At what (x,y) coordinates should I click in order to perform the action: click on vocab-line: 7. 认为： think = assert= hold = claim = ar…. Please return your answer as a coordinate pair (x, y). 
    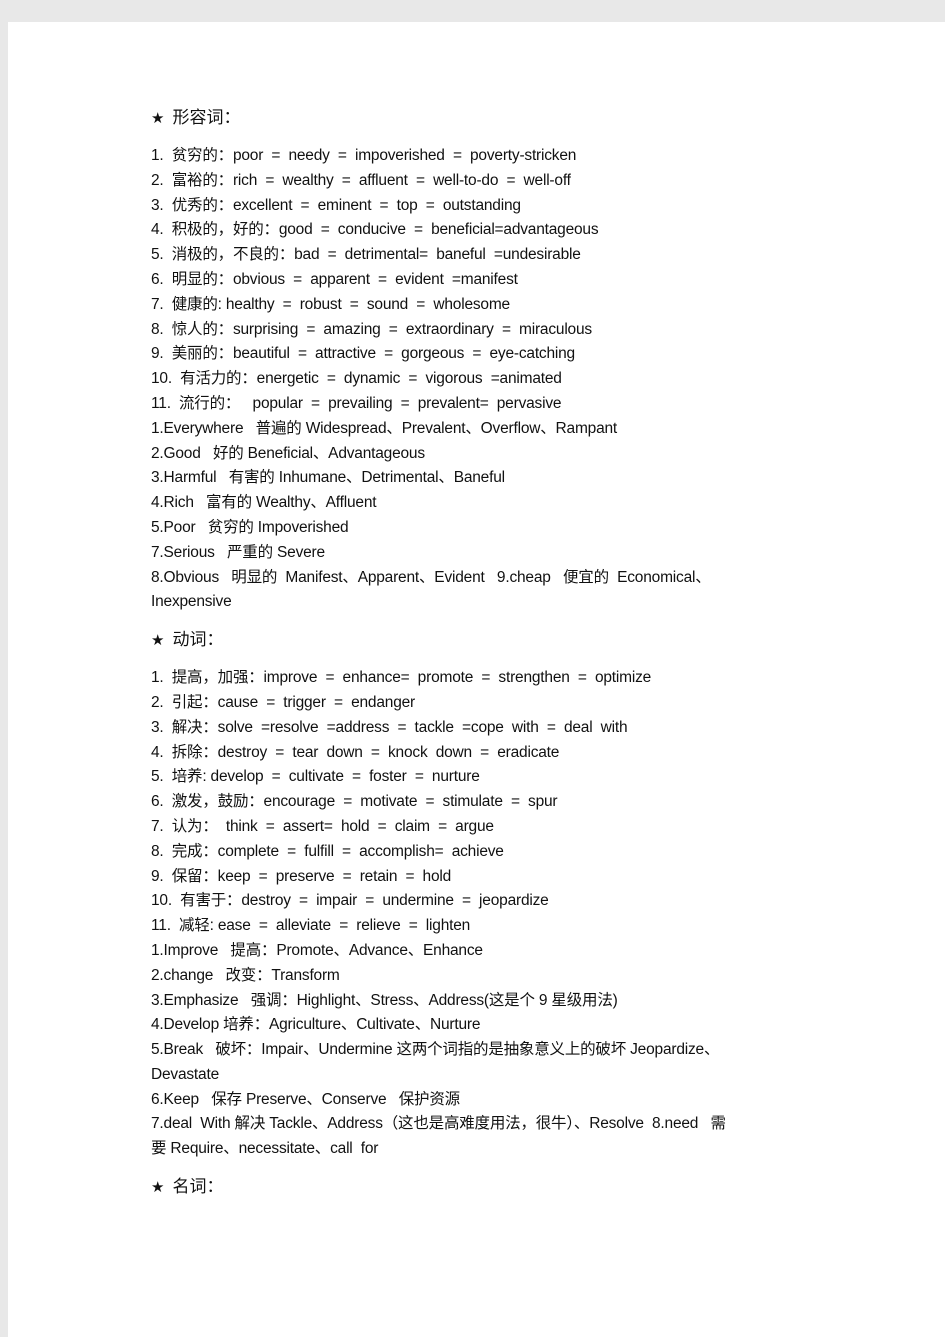
    Looking at the image, I should click on (322, 826).